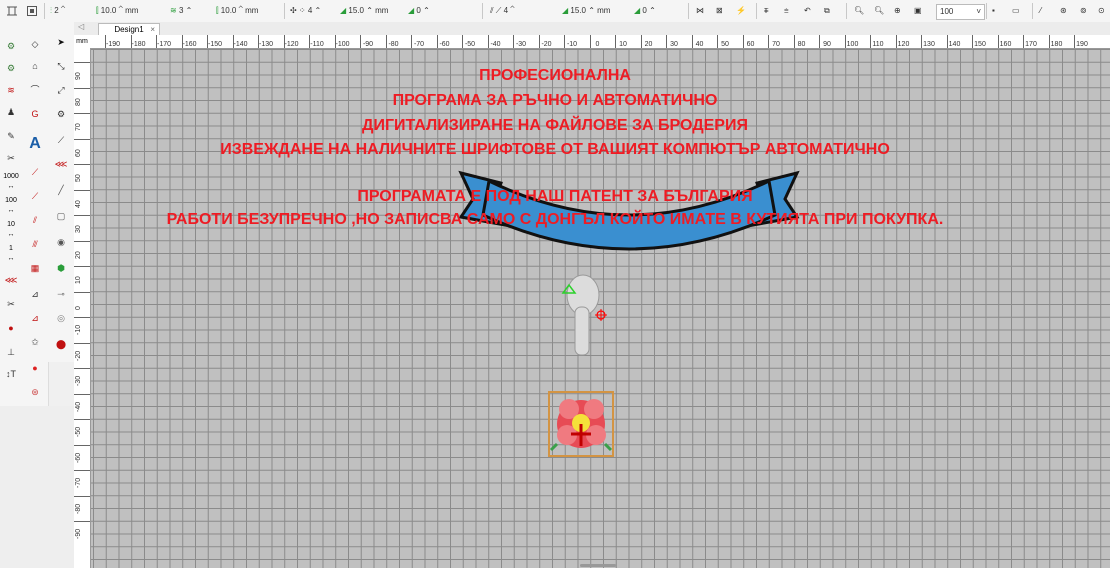  What do you see at coordinates (117, 11) in the screenshot?
I see `density-field: ⫿ 10.0 ⌃ mm` at bounding box center [117, 11].